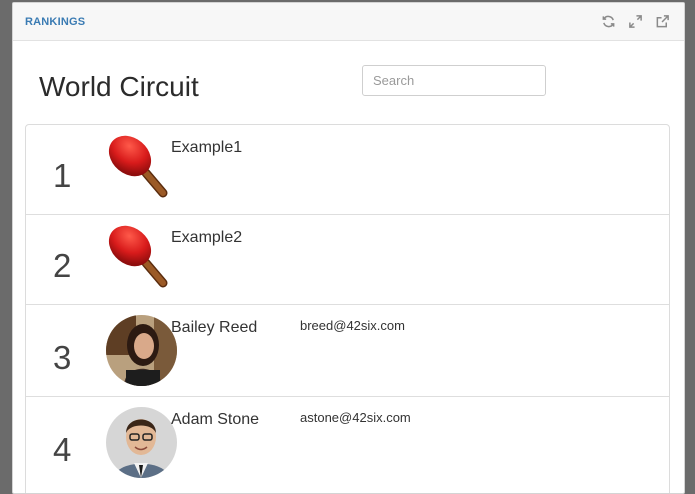 The width and height of the screenshot is (695, 494). I want to click on player-name: Example2, so click(207, 237).